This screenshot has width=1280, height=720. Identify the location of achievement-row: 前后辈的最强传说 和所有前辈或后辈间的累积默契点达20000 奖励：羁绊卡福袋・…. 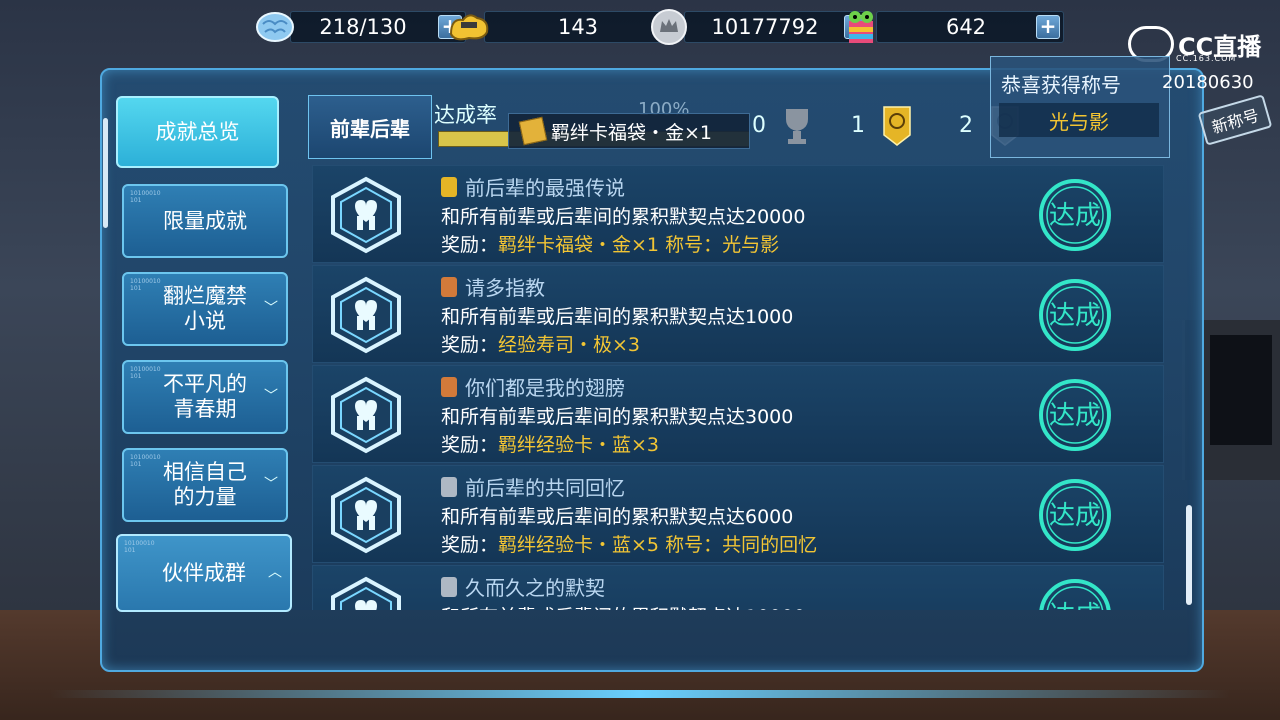
(738, 214).